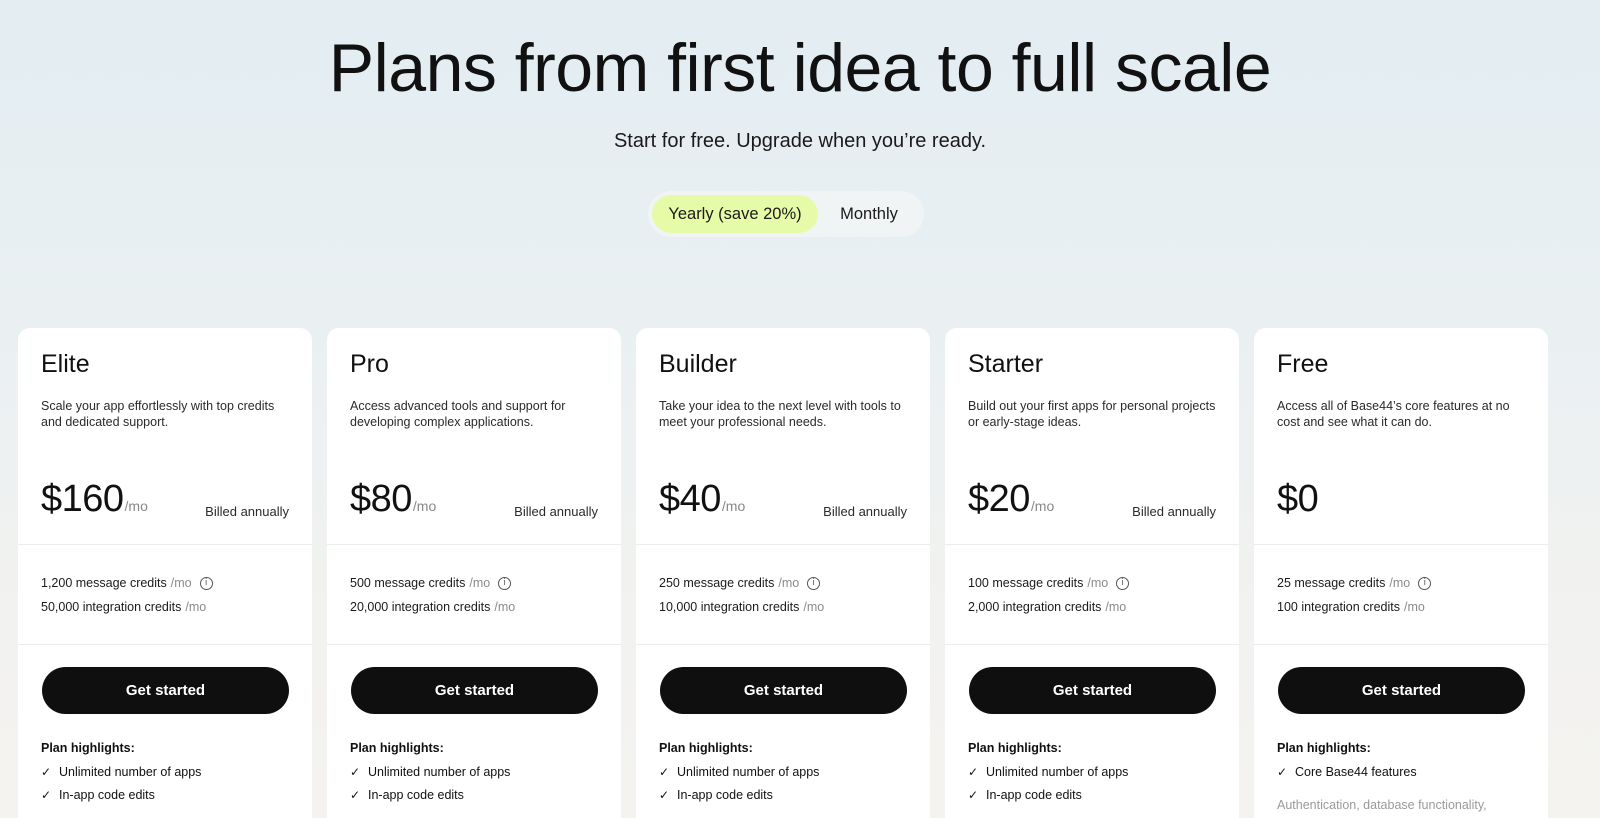 This screenshot has width=1600, height=818. I want to click on billing-toggle: Yearly (save 20%) Monthly, so click(786, 214).